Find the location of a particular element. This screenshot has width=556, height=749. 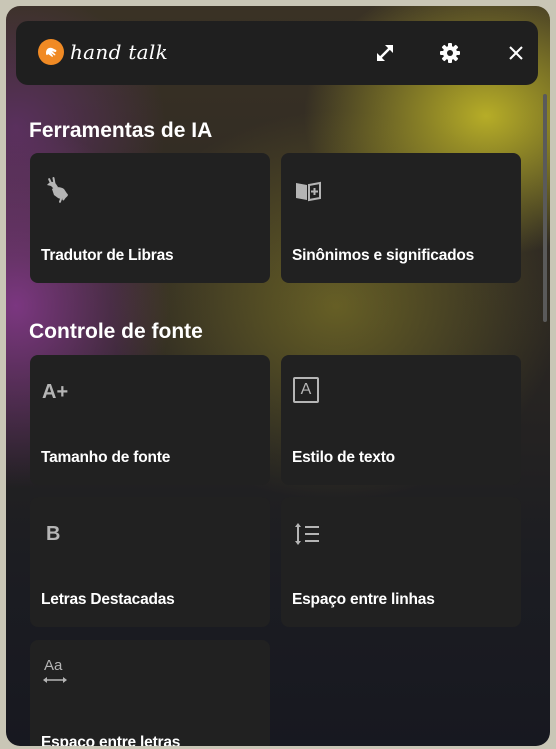

brand-logo: hand talk is located at coordinates (103, 52).